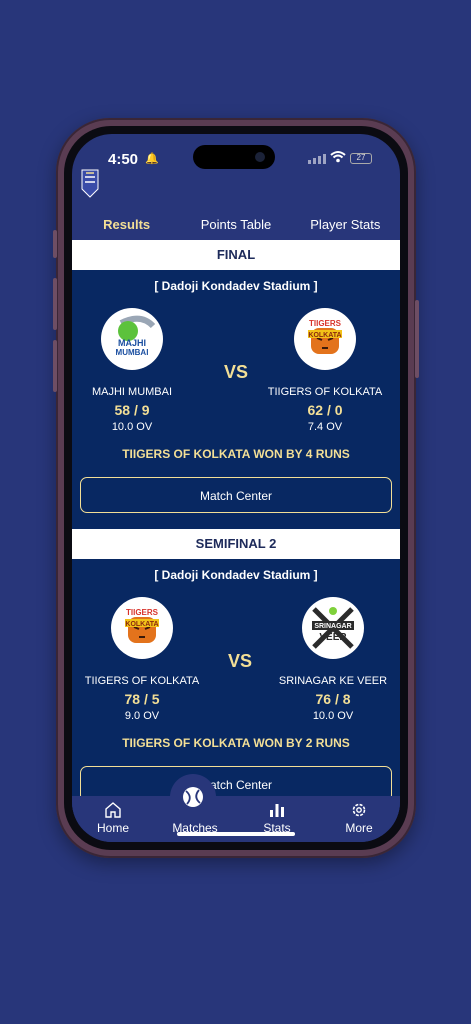  I want to click on battery-icon: 27, so click(361, 158).